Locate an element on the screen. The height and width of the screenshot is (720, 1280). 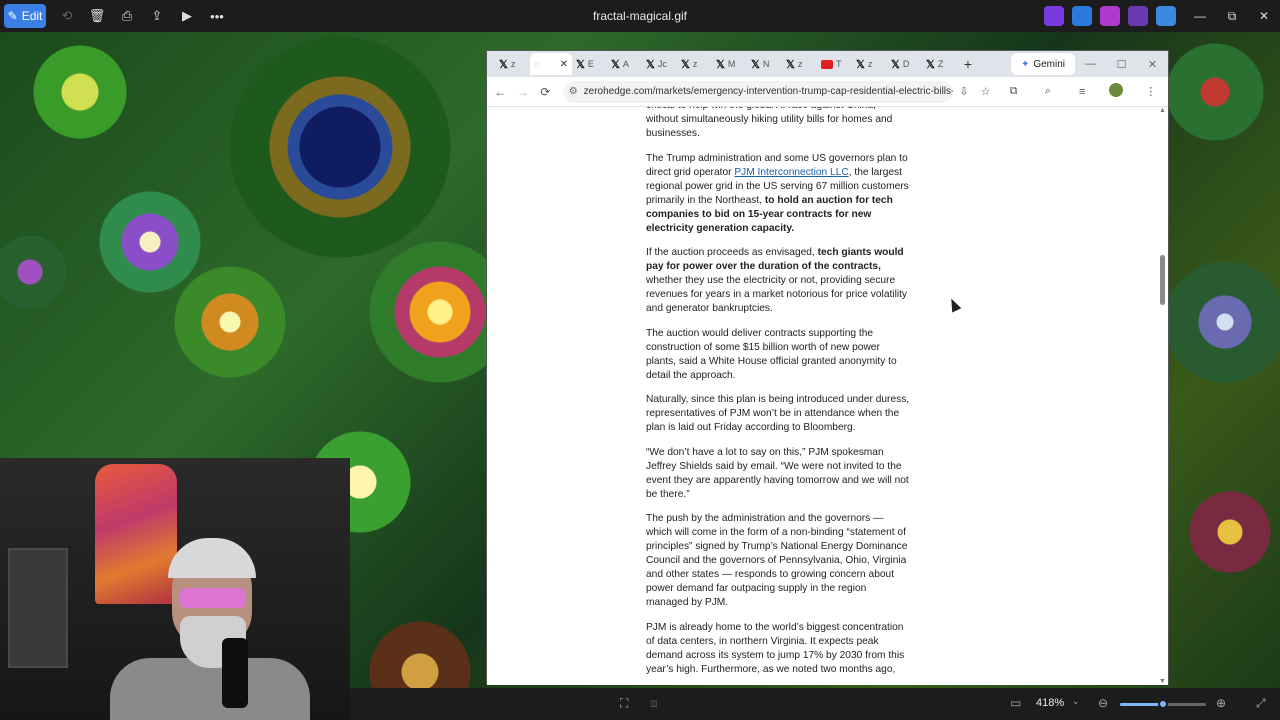
app-icon-clipchamp is located at coordinates (1110, 16).